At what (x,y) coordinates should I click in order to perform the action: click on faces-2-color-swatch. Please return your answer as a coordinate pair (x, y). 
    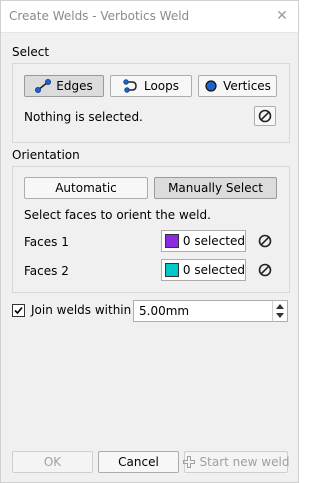
    Looking at the image, I should click on (172, 270).